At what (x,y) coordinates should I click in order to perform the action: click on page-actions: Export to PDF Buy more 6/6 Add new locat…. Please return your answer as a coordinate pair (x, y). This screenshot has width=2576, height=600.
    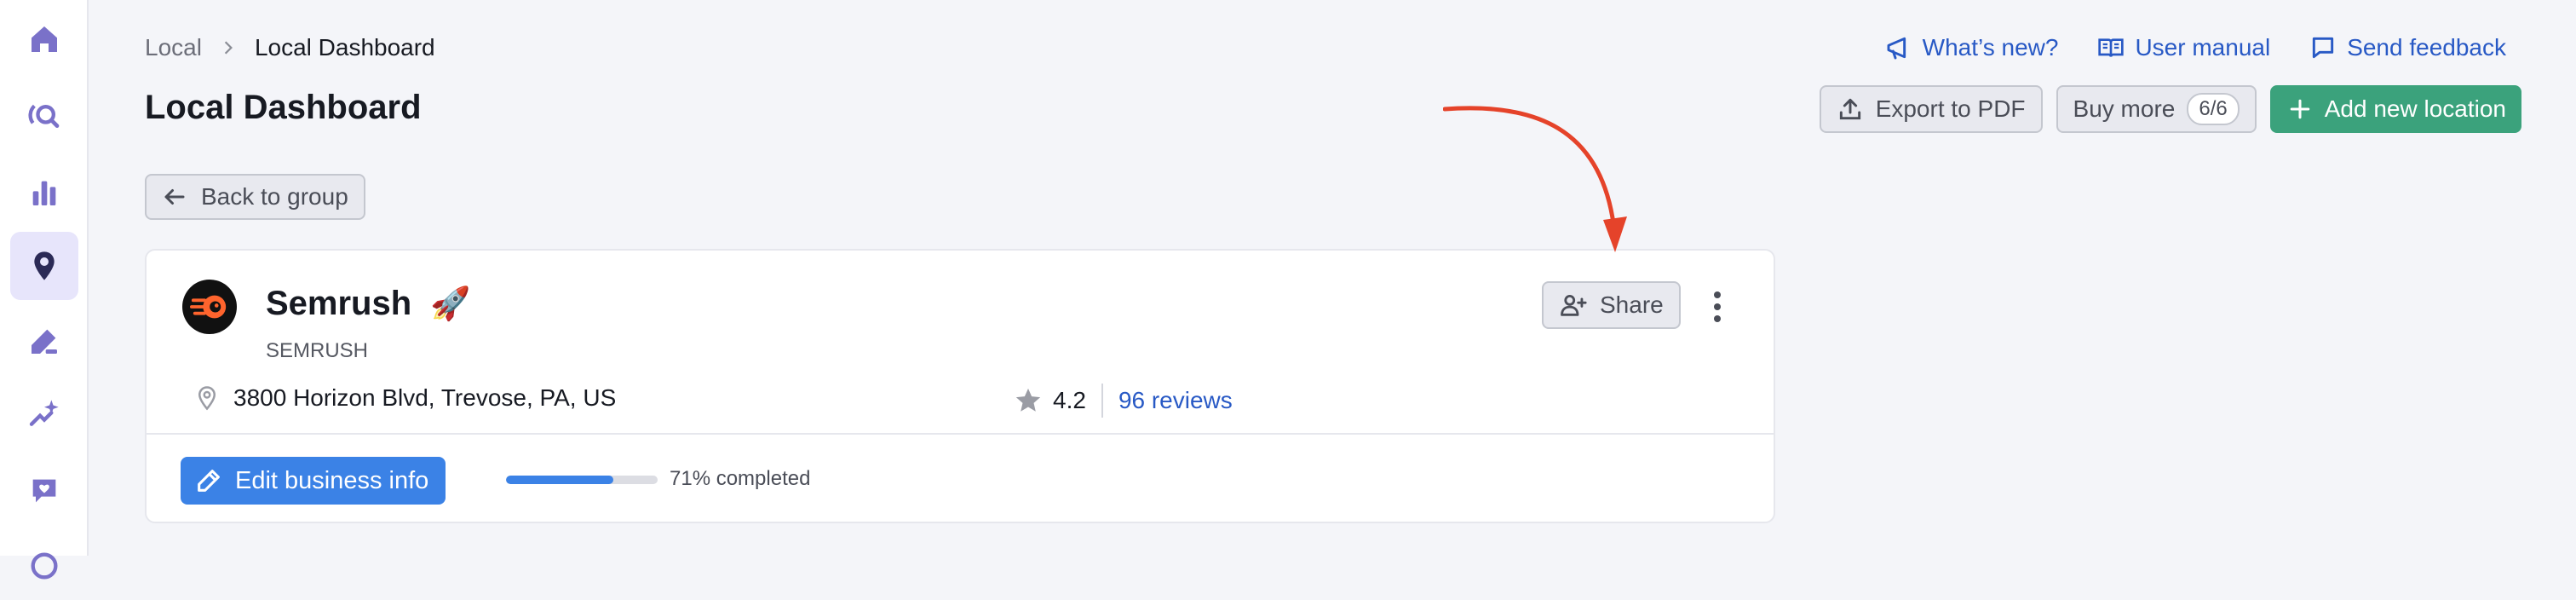
    Looking at the image, I should click on (2171, 109).